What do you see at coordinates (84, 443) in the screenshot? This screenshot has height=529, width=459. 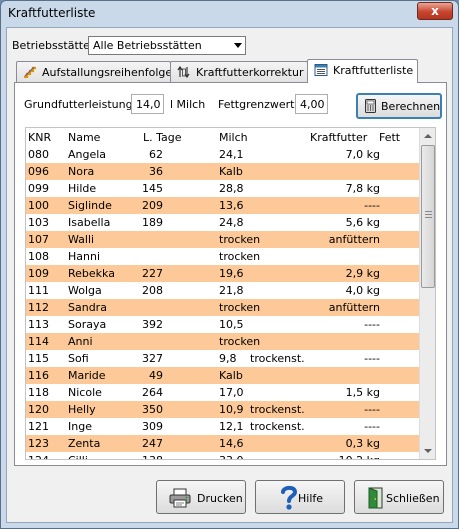 I see `cell-name: Zenta` at bounding box center [84, 443].